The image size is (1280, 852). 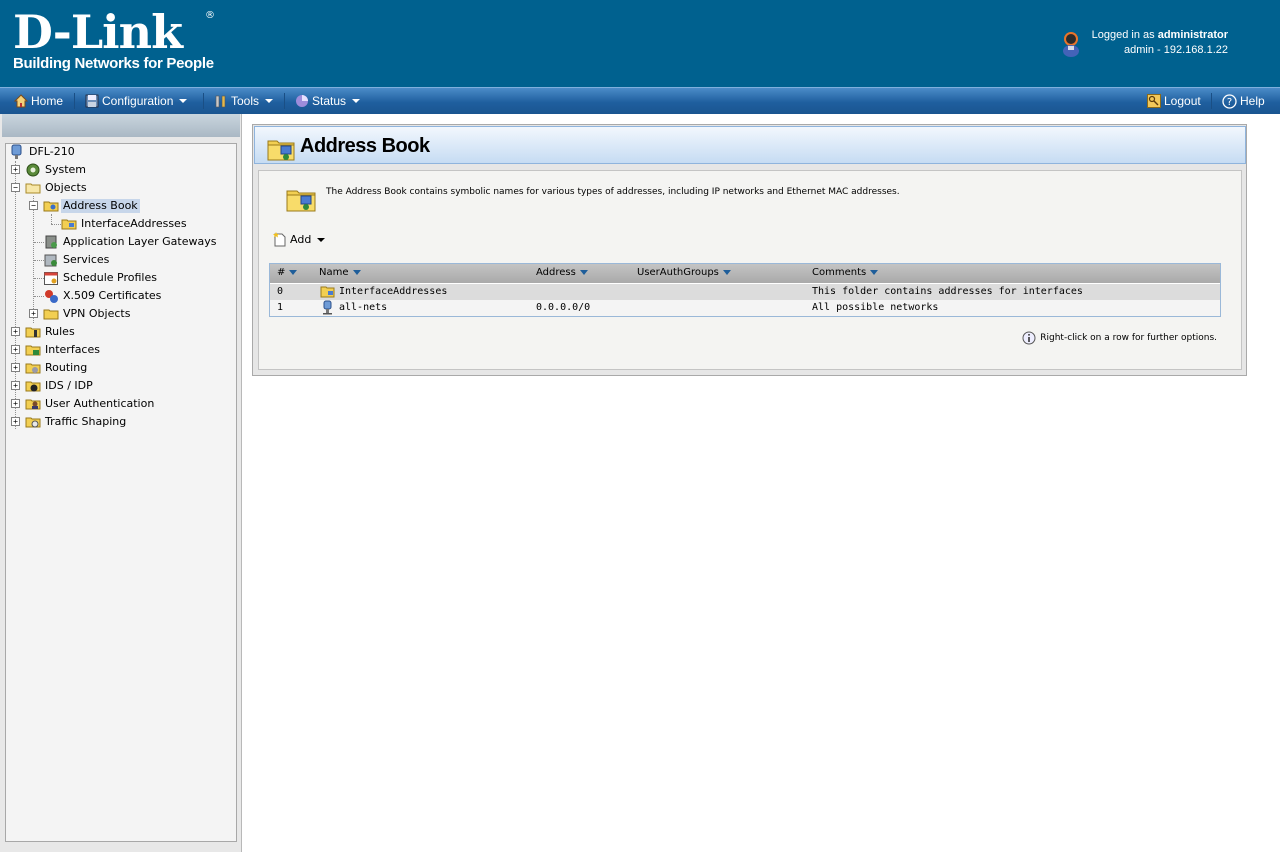 I want to click on expand-user-authentication-toggle: +, so click(x=15, y=403).